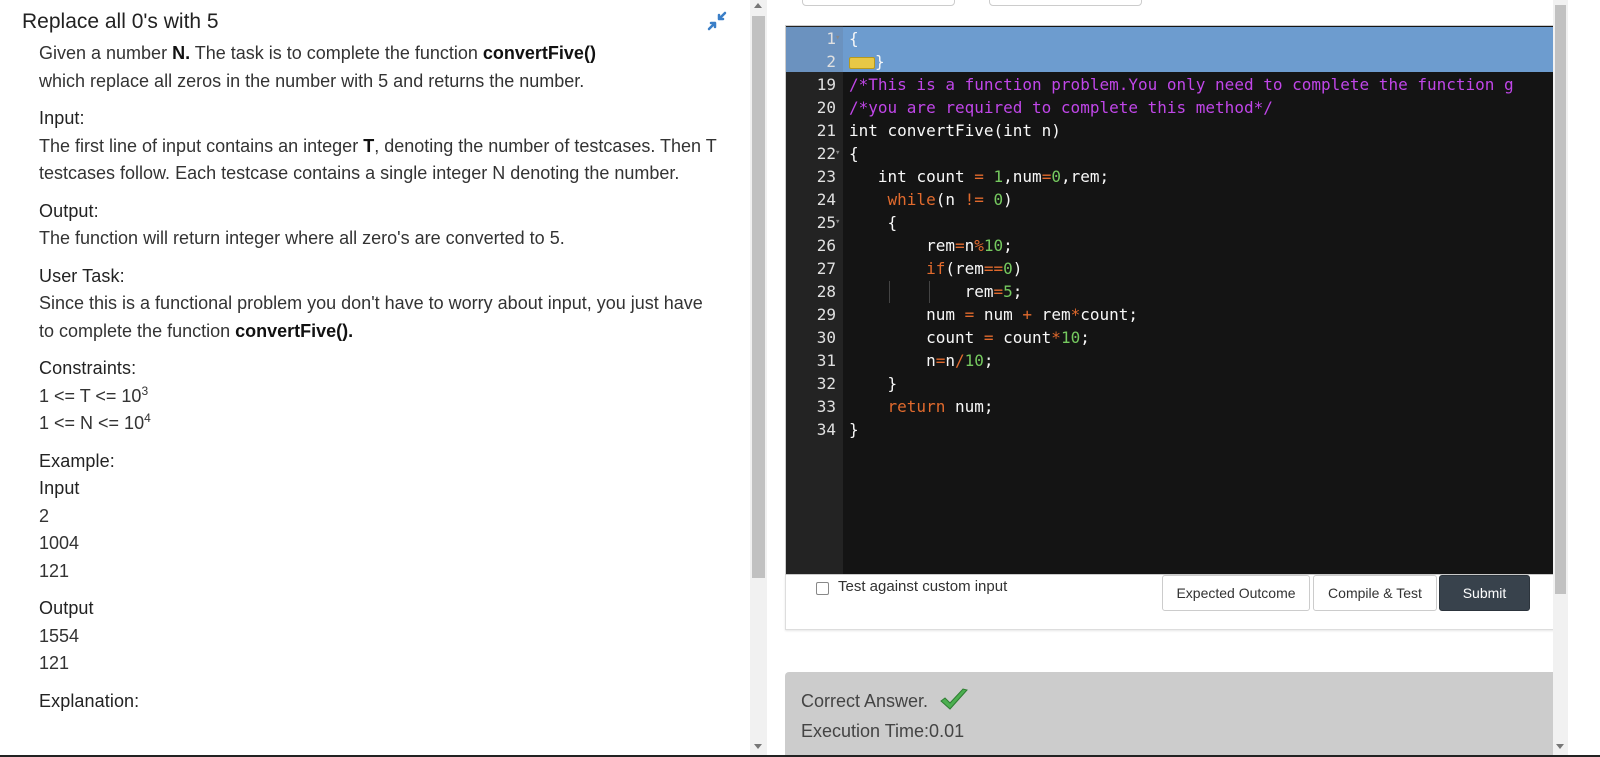 This screenshot has width=1600, height=757. Describe the element at coordinates (1375, 593) in the screenshot. I see `compile-test-button: Compile & Test` at that location.